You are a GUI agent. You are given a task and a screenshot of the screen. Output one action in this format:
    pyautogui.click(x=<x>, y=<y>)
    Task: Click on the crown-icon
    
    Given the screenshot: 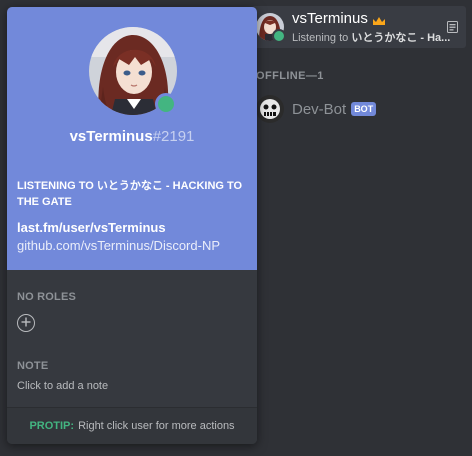 What is the action you would take?
    pyautogui.click(x=379, y=19)
    